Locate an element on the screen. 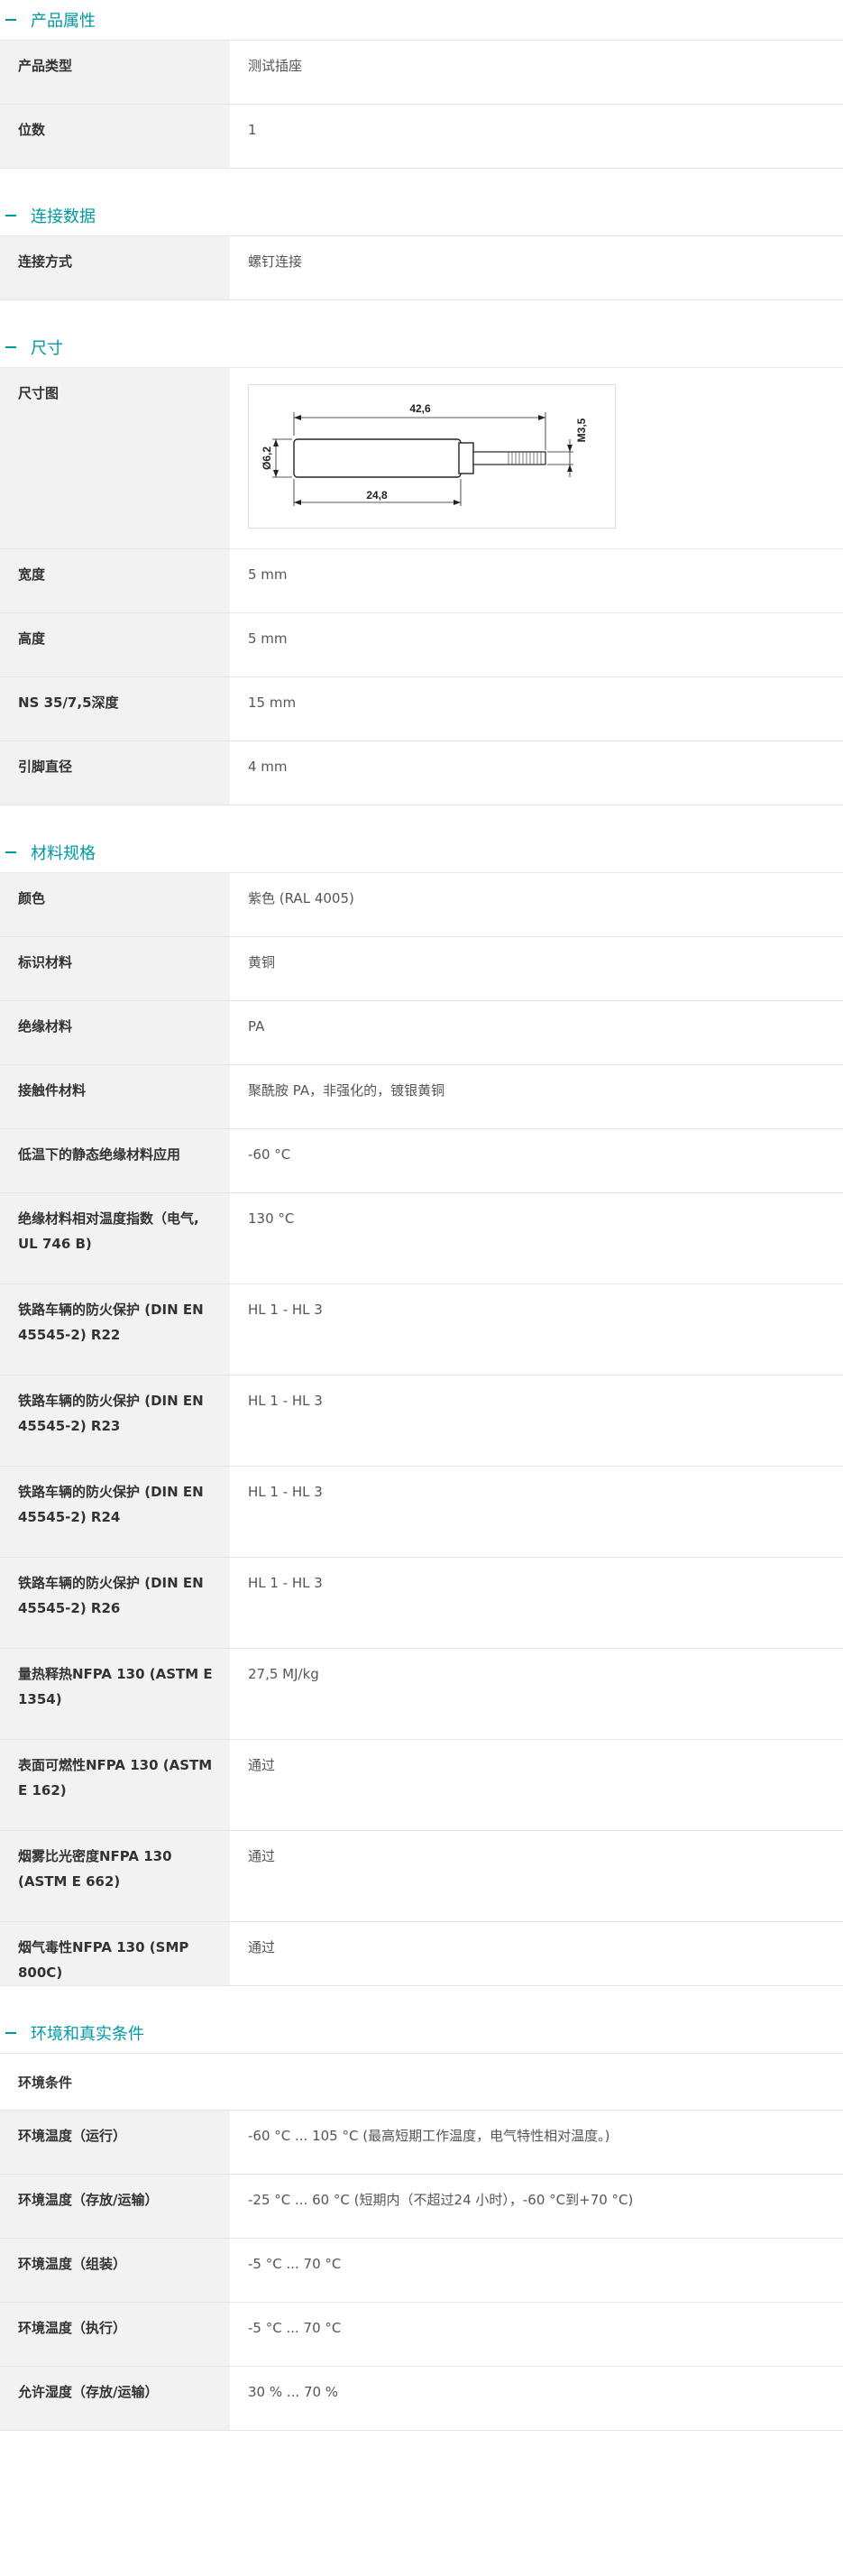 The image size is (843, 2576). section-header-environment: 环境和真实条件 is located at coordinates (422, 2034).